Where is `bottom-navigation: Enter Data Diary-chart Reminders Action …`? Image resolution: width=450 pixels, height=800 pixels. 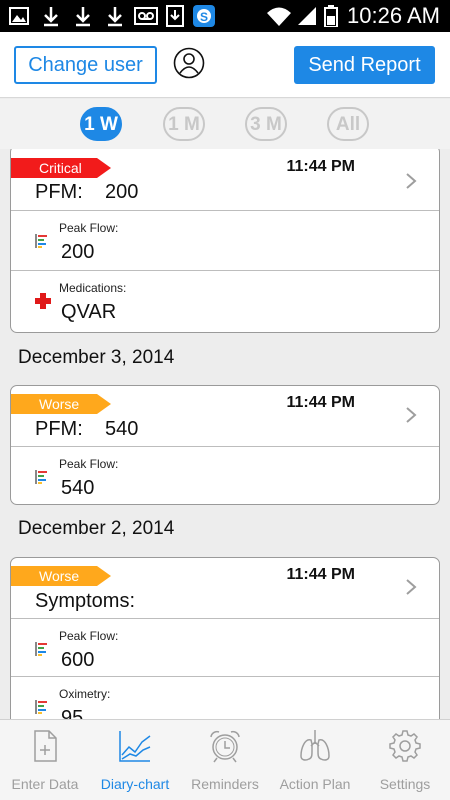
bottom-navigation: Enter Data Diary-chart Reminders Action … is located at coordinates (225, 759).